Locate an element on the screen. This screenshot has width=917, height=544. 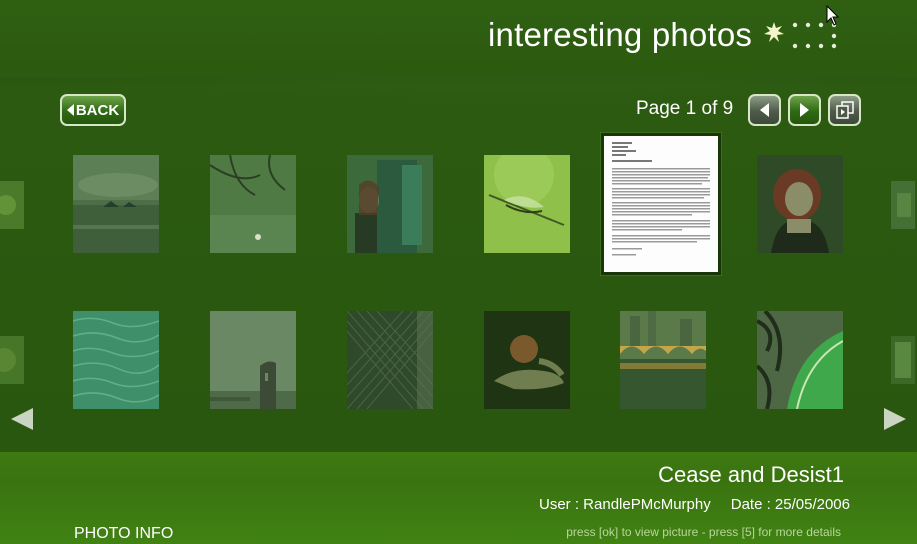
photo-thumbnail-red-haired-woman is located at coordinates (800, 204).